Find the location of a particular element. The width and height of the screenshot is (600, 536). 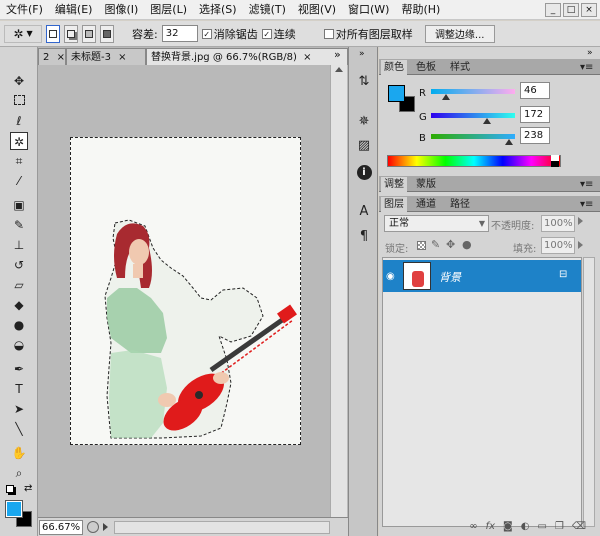

menu-filter: 滤镜(T) is located at coordinates (267, 10).